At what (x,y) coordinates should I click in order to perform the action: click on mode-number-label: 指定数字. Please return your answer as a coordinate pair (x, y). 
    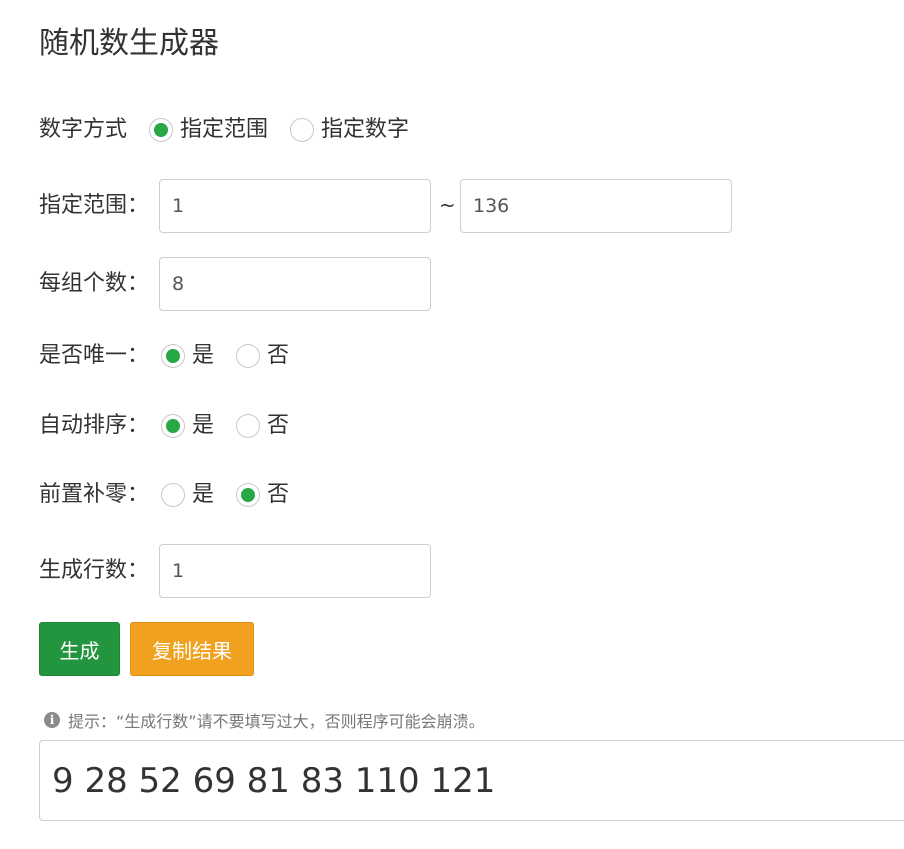
    Looking at the image, I should click on (365, 129).